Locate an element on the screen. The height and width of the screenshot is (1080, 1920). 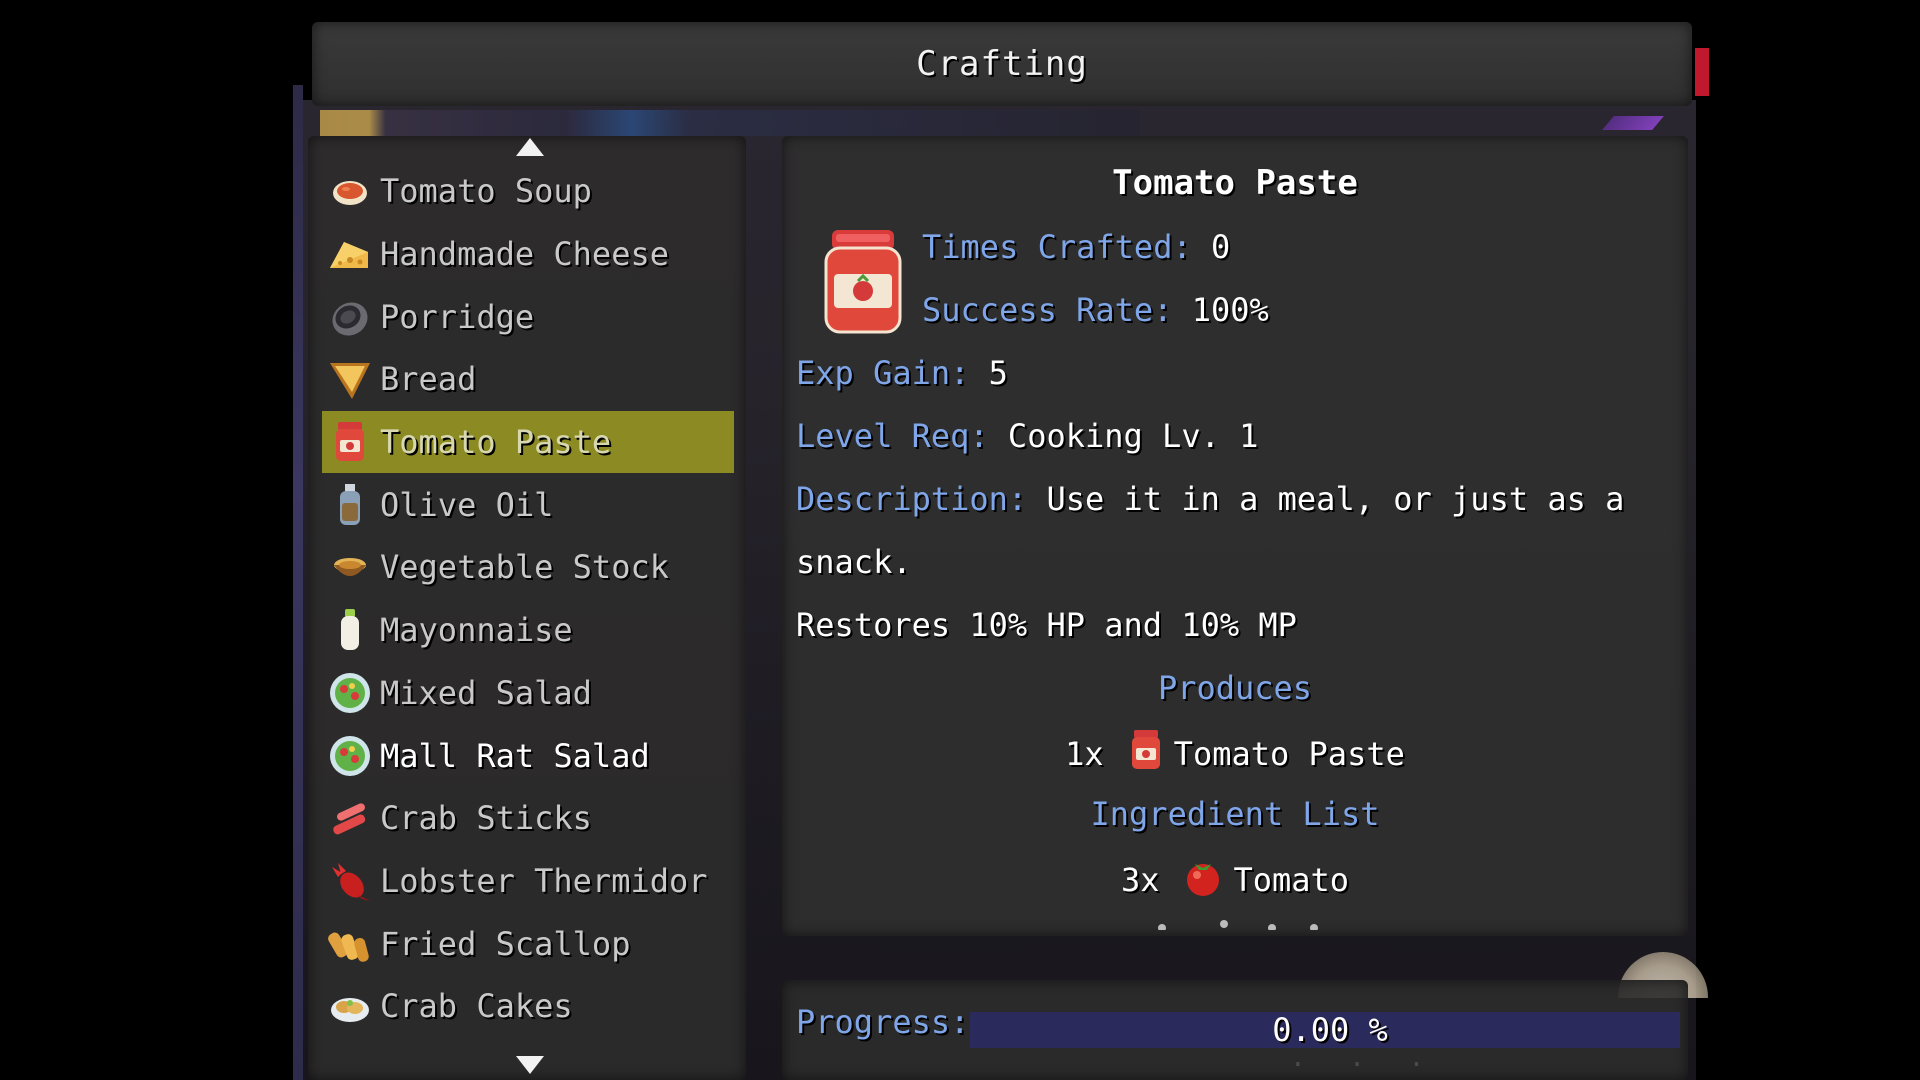
produces-item-name: Tomato Paste is located at coordinates (1289, 754).